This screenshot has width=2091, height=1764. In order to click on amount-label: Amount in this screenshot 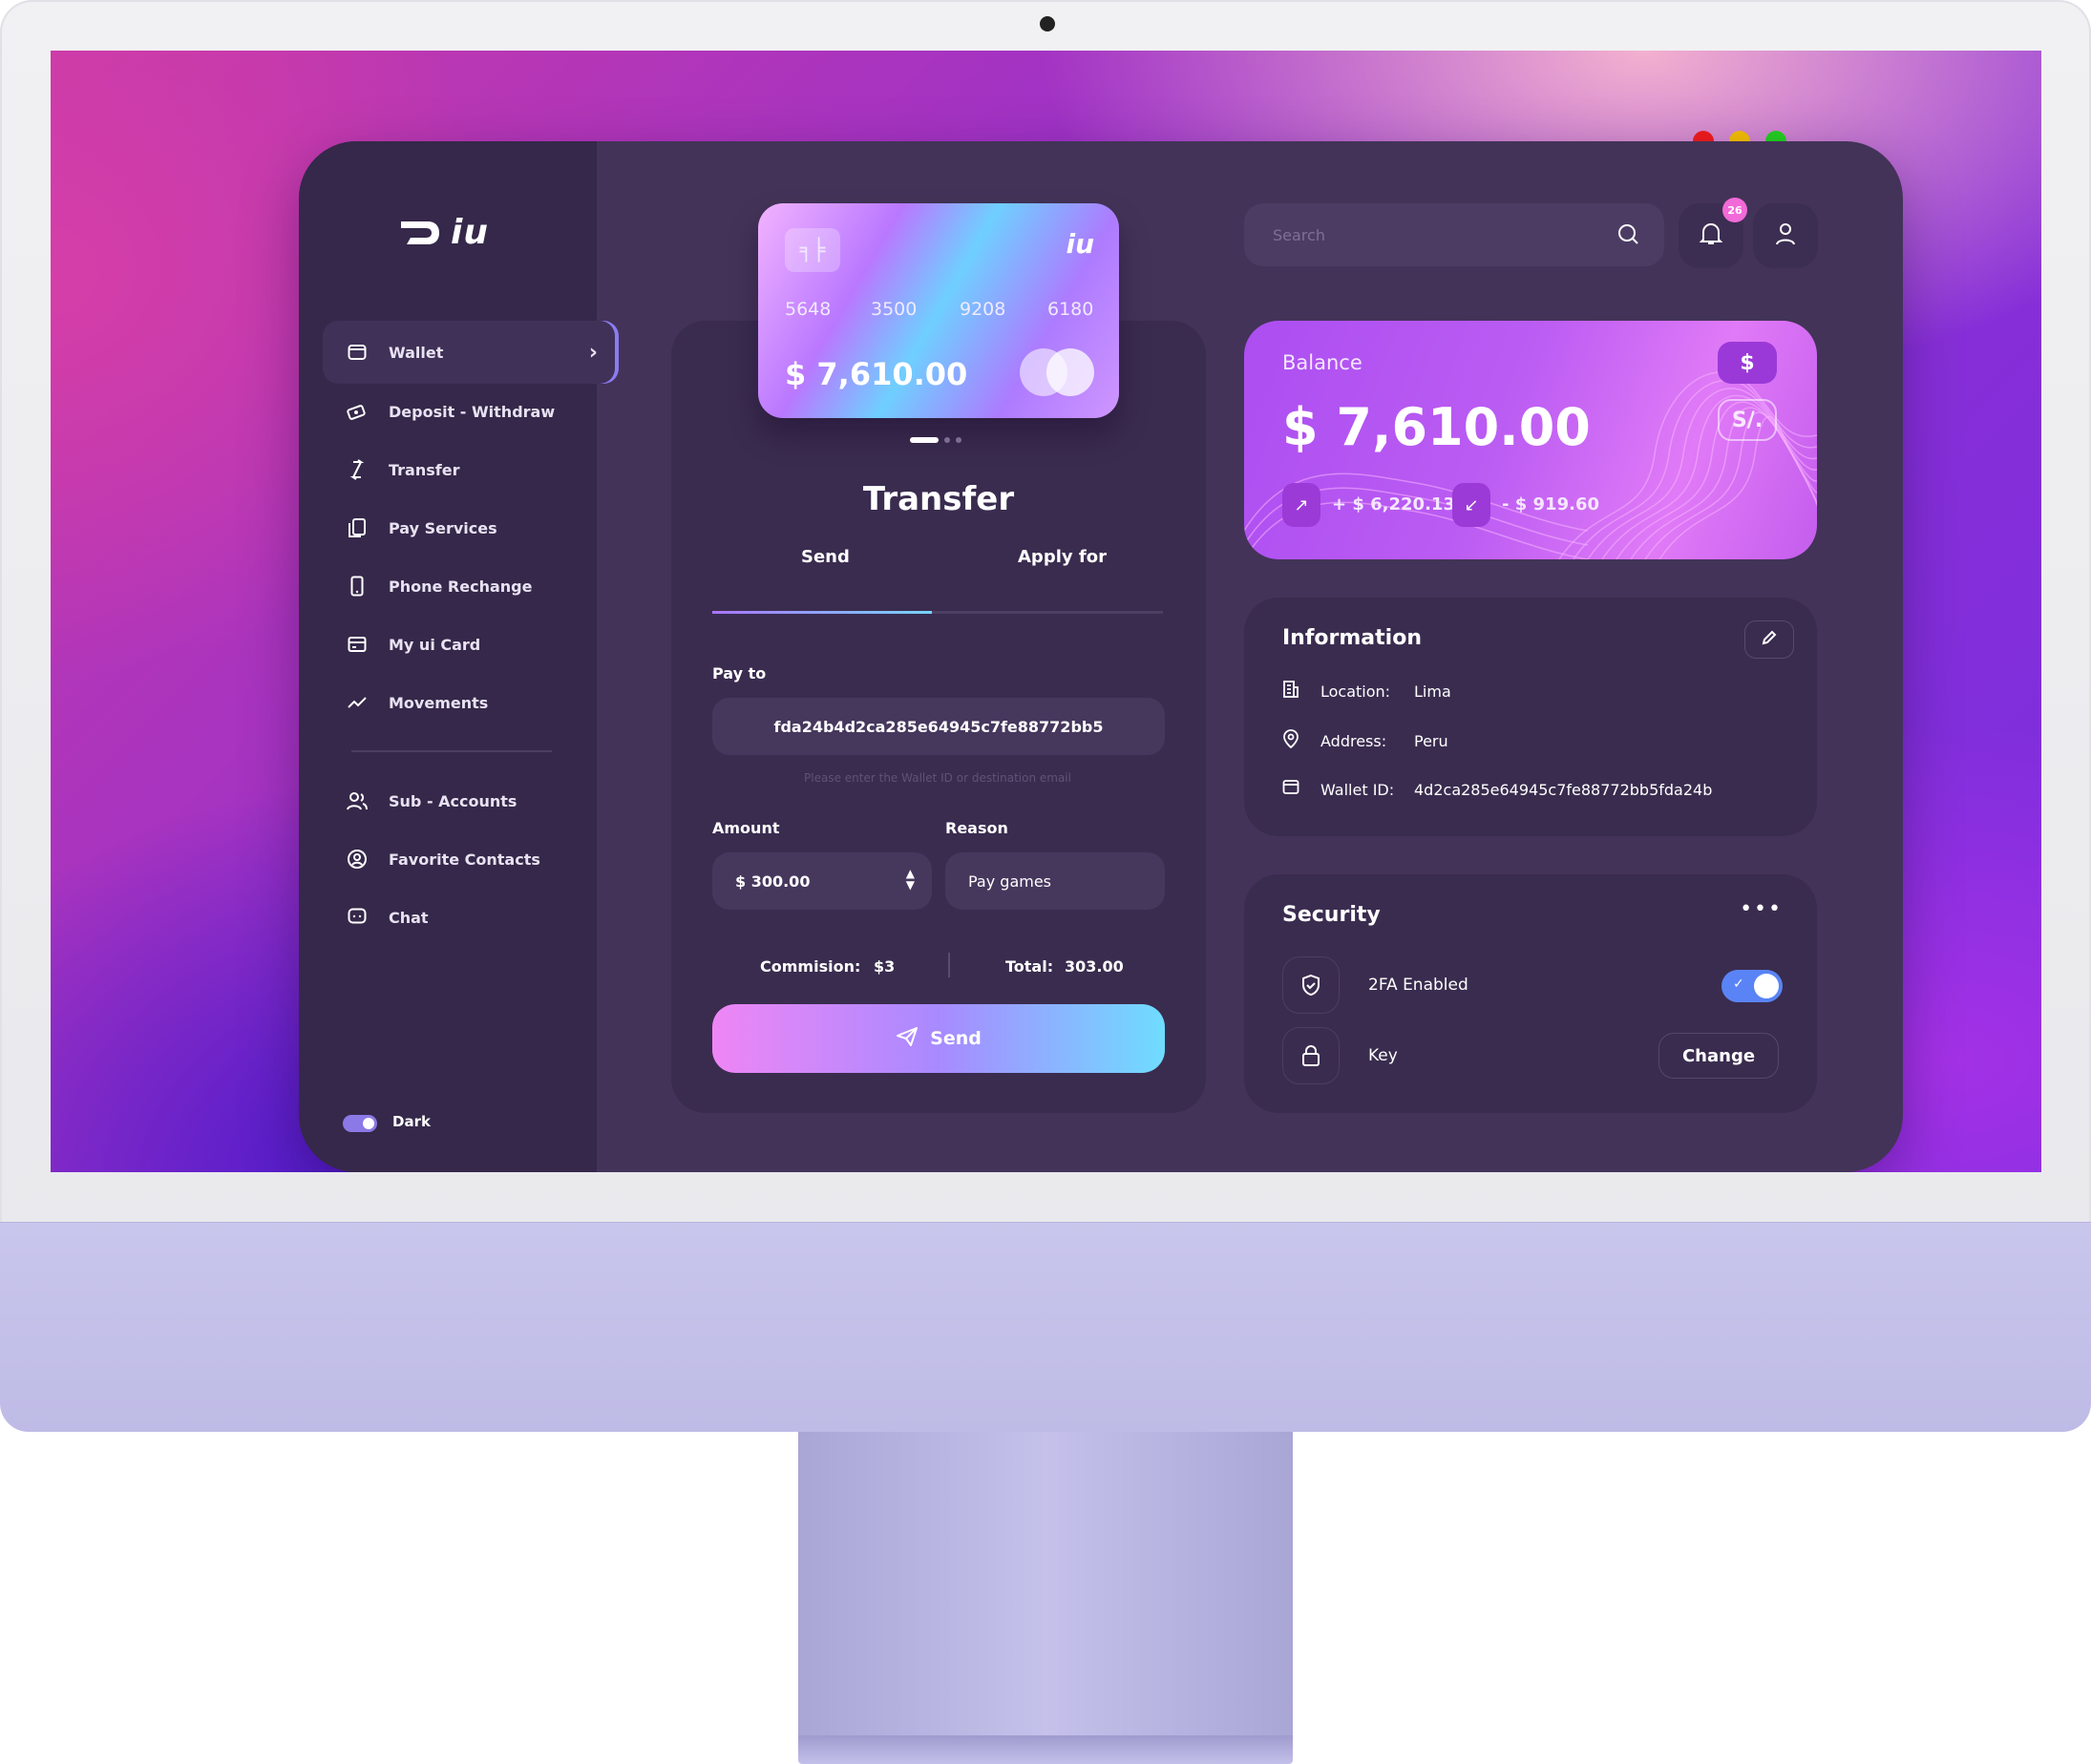, I will do `click(746, 828)`.